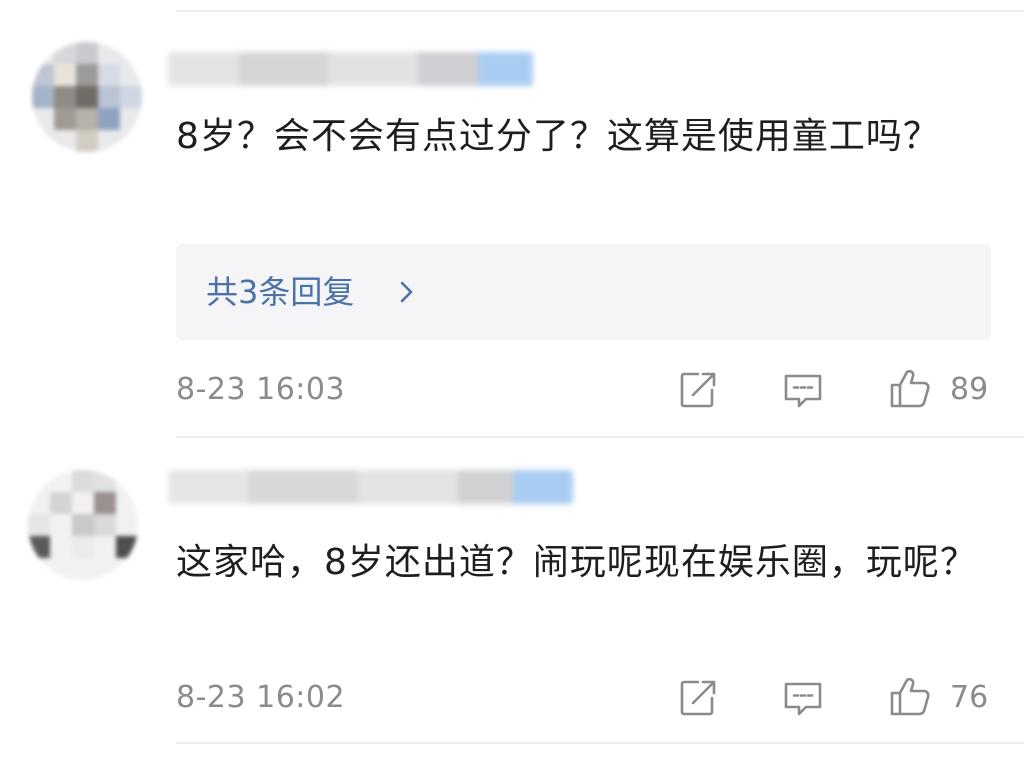 The image size is (1024, 768). What do you see at coordinates (583, 292) in the screenshot?
I see `replies-link: 共3条回复` at bounding box center [583, 292].